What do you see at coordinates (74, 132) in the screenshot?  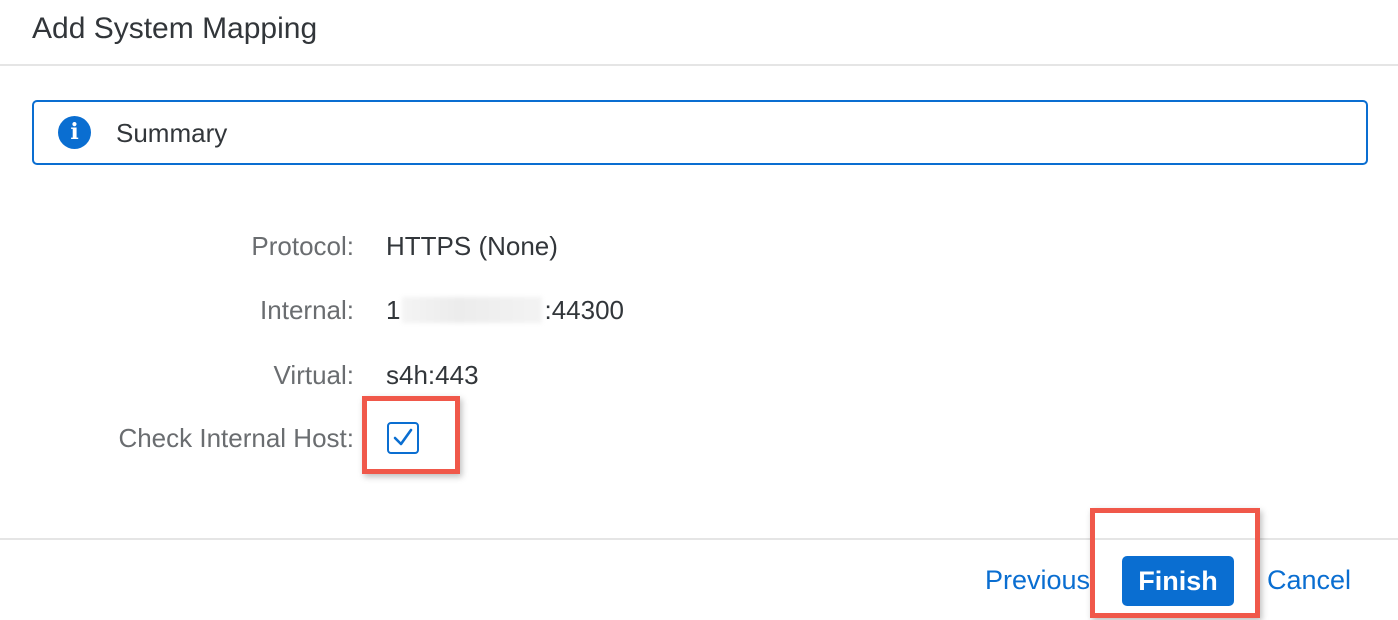 I see `info-icon: i` at bounding box center [74, 132].